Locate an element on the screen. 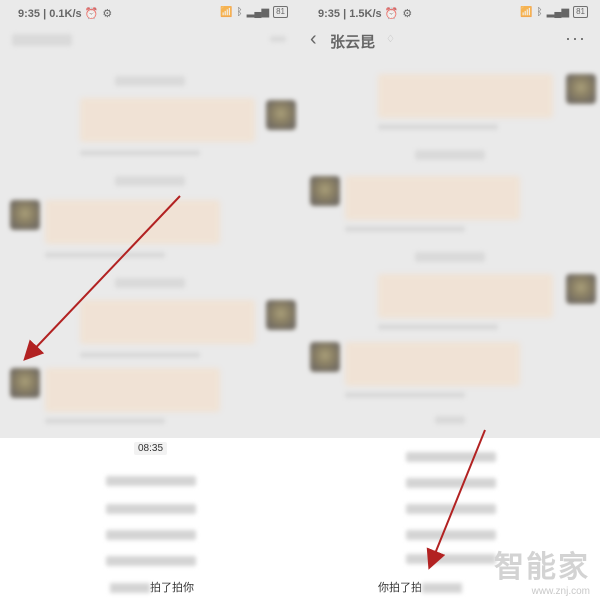 This screenshot has height=606, width=600. annotation-arrow-left is located at coordinates (102, 278).